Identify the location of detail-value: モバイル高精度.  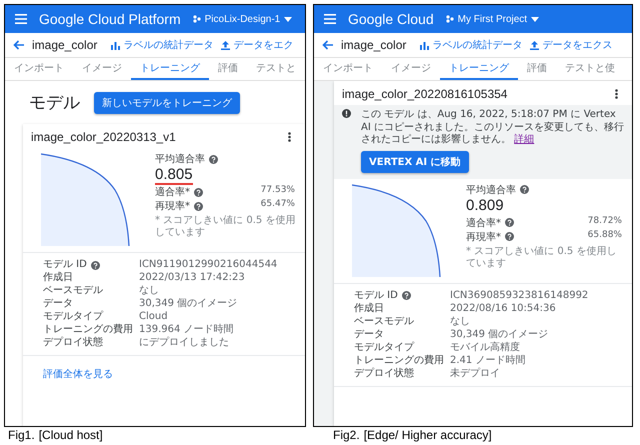
(485, 348).